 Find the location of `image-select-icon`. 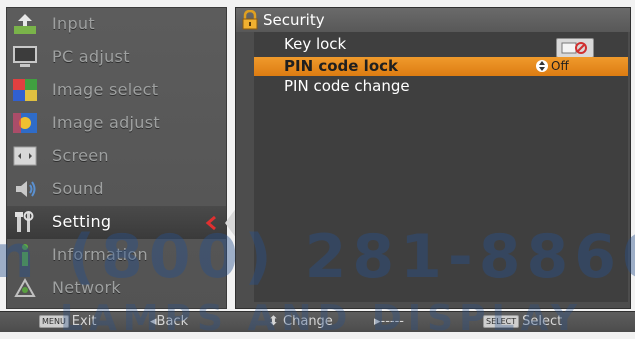

image-select-icon is located at coordinates (25, 90).